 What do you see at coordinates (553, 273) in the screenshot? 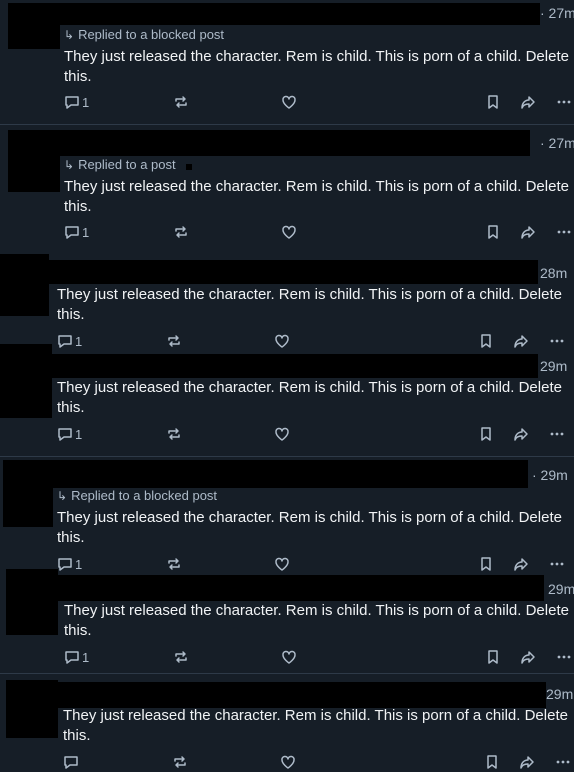
I see `post-timestamp: 28m` at bounding box center [553, 273].